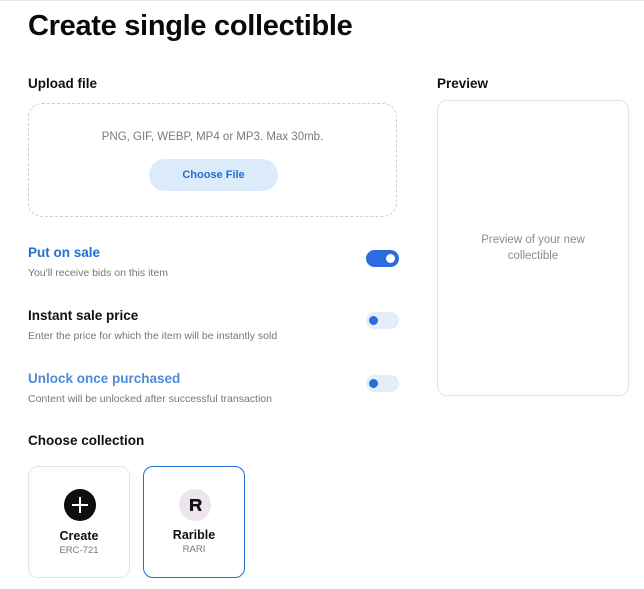  Describe the element at coordinates (79, 536) in the screenshot. I see `collection-name: Create` at that location.